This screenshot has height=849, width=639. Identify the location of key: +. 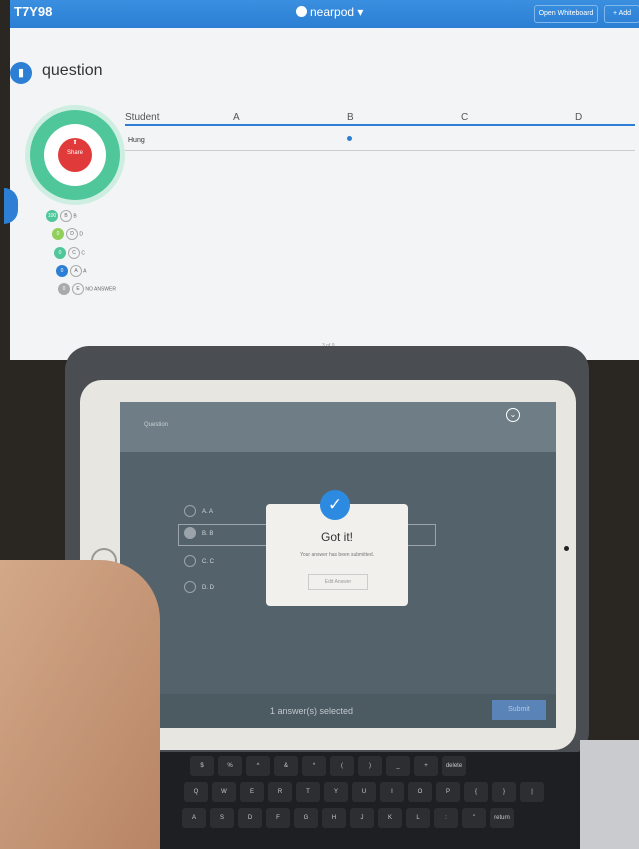
(426, 766).